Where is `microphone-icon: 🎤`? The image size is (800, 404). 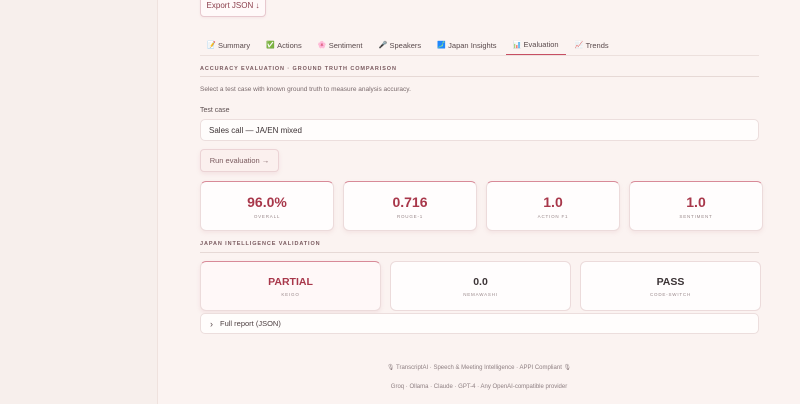
microphone-icon: 🎤 is located at coordinates (383, 45).